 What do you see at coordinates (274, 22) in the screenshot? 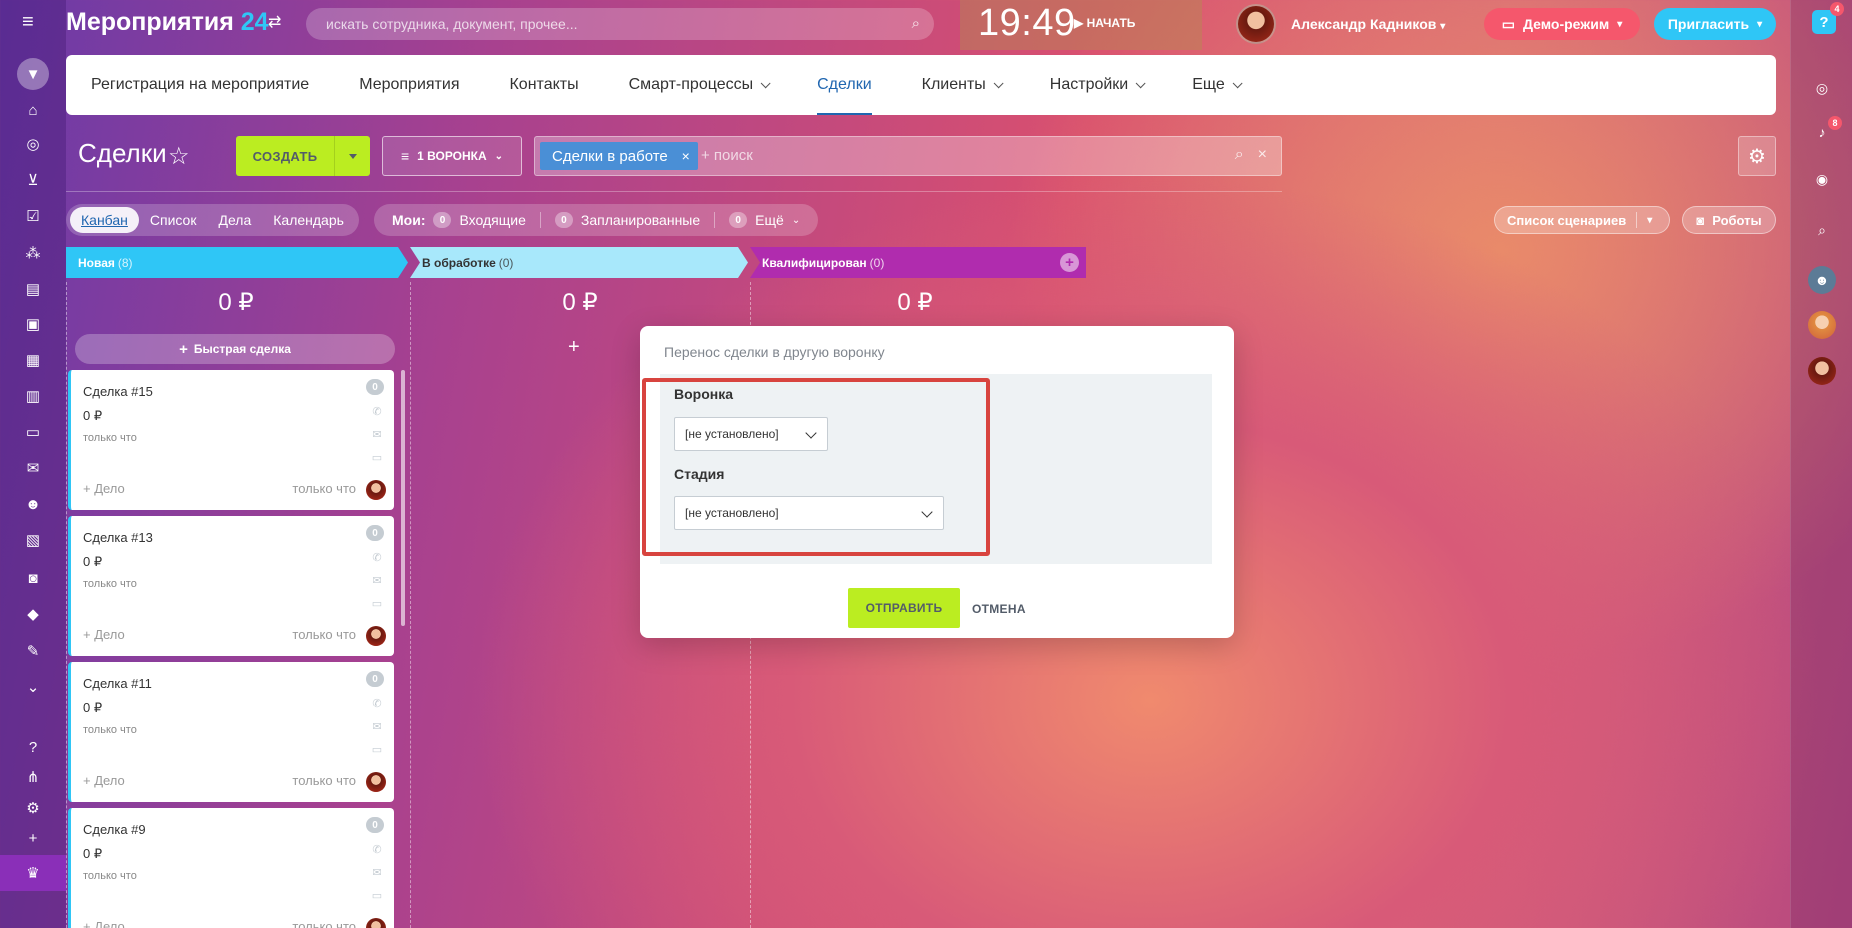
I see `switch-arrows-icon: ⇄` at bounding box center [274, 22].